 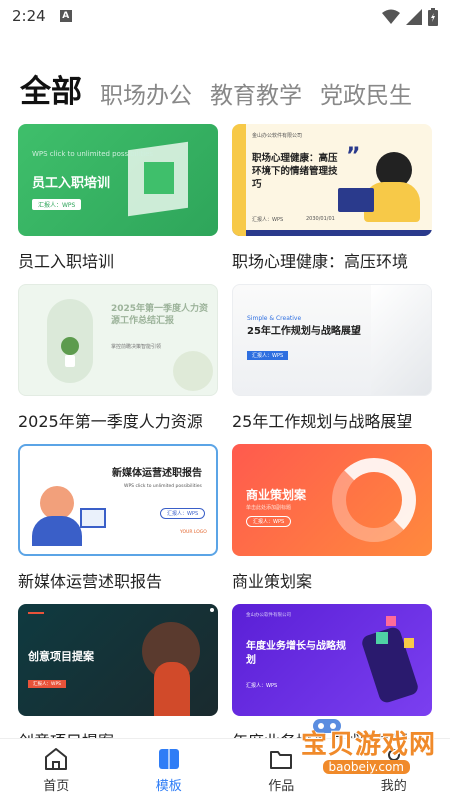 What do you see at coordinates (304, 331) in the screenshot?
I see `thumb-heading: 25年工作规划与战略展望` at bounding box center [304, 331].